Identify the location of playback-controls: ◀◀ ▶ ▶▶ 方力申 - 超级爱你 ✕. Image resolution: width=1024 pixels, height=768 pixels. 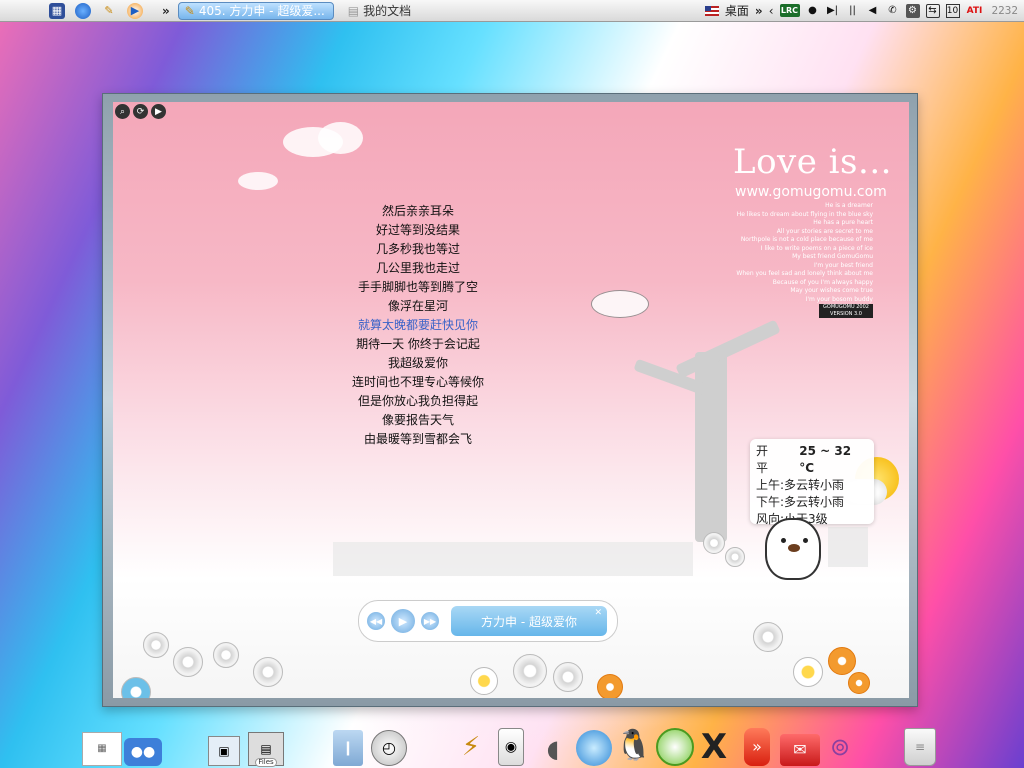
(488, 621).